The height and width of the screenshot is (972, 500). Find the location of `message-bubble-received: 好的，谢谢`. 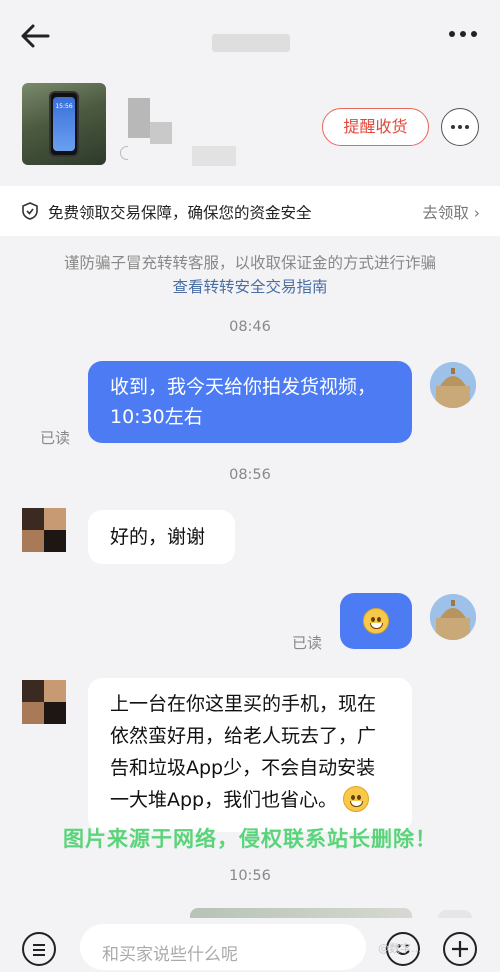

message-bubble-received: 好的，谢谢 is located at coordinates (161, 537).